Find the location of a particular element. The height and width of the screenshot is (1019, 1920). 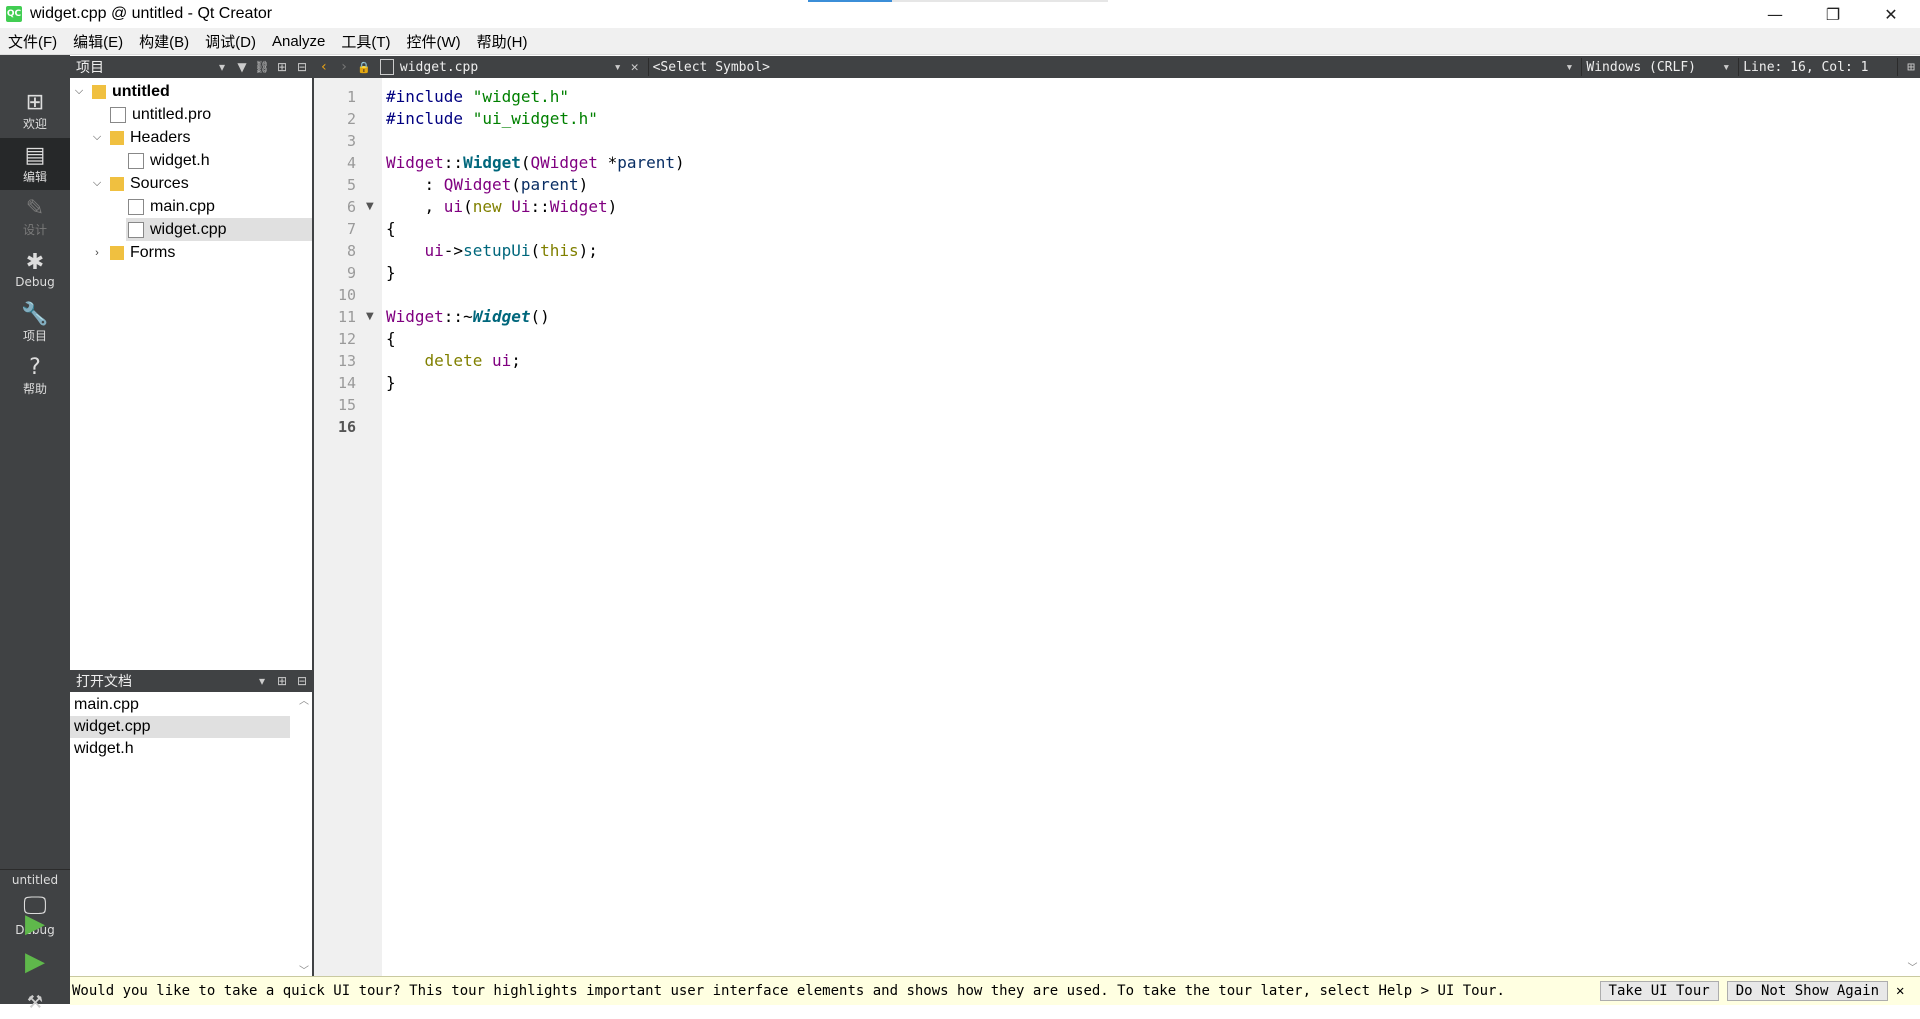

menu-build: 构建(B) is located at coordinates (164, 41).